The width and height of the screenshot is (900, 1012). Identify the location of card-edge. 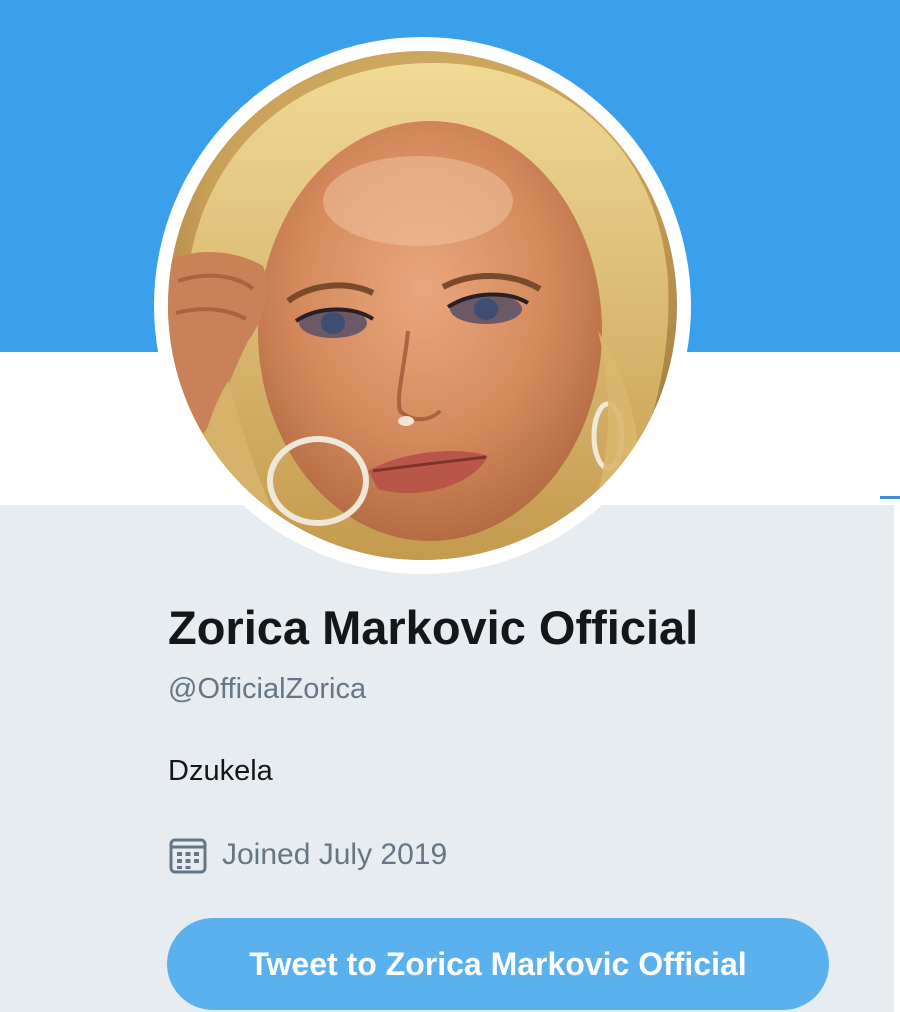
(897, 755).